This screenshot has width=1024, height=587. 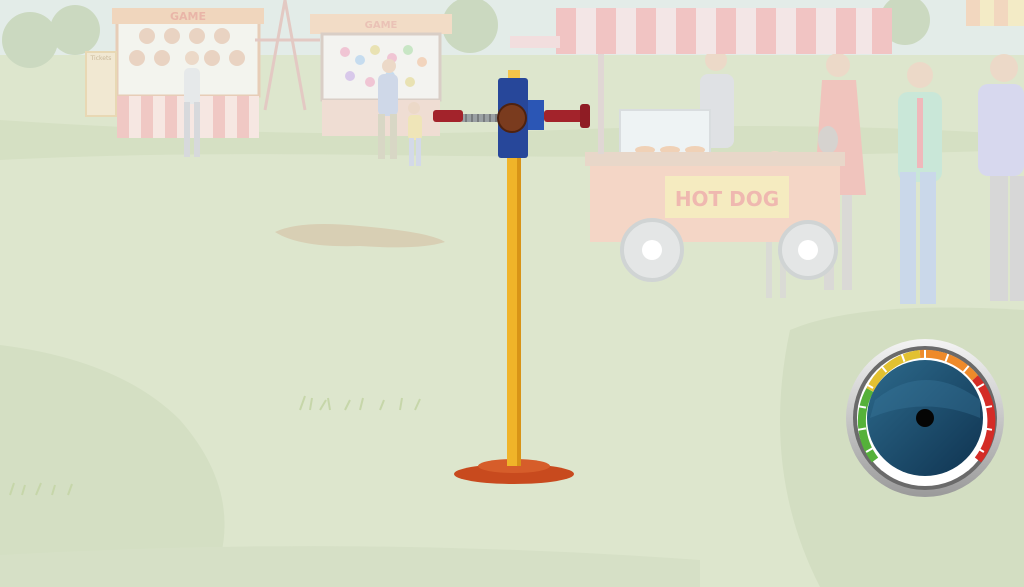 What do you see at coordinates (564, 116) in the screenshot?
I see `tester-handle-right` at bounding box center [564, 116].